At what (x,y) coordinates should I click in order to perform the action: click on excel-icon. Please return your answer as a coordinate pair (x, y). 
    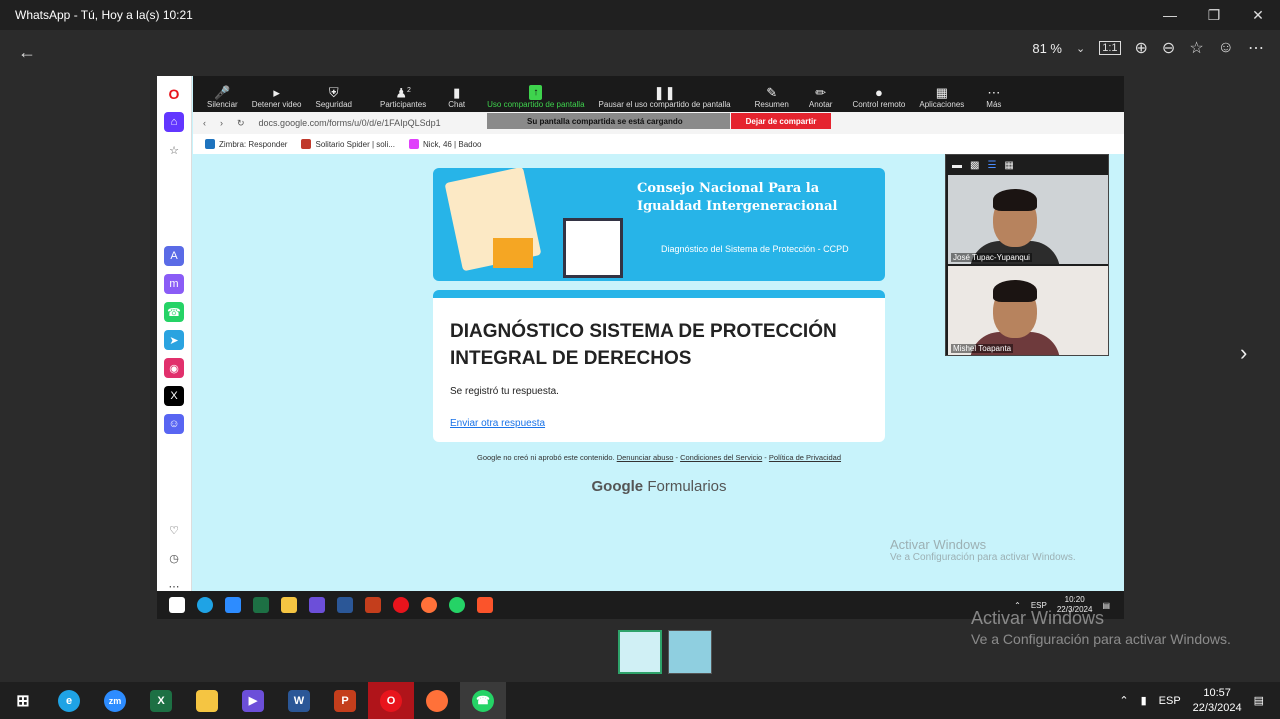
    Looking at the image, I should click on (261, 605).